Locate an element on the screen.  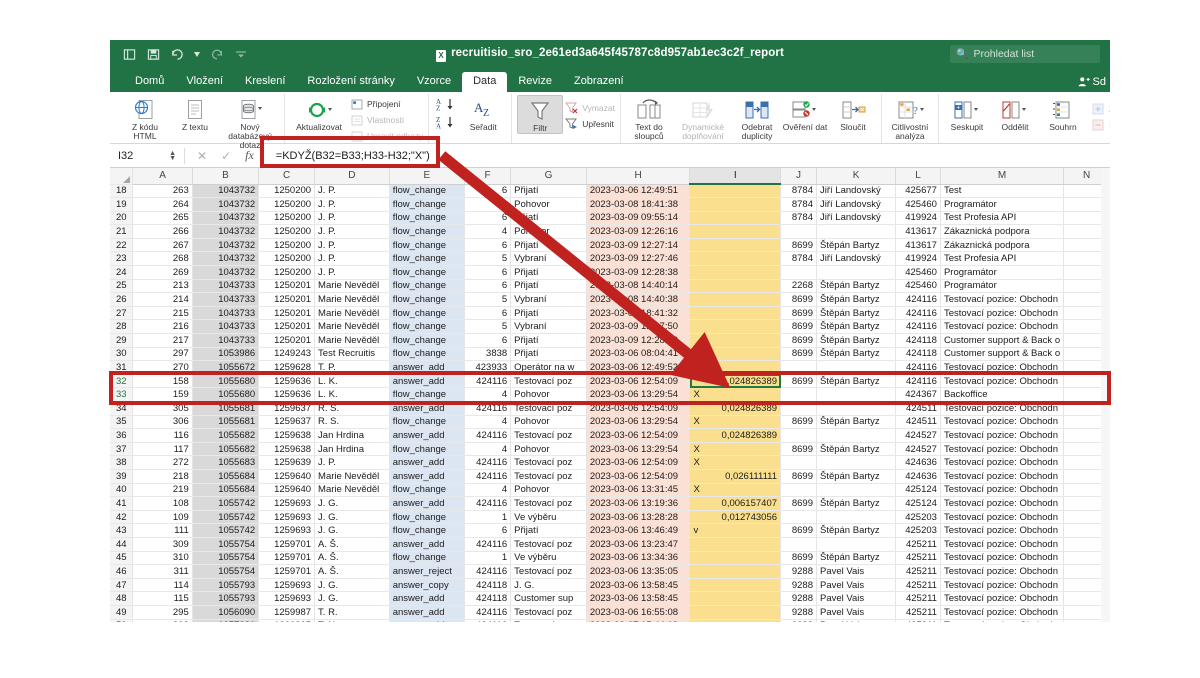
name-box-spinner-icon: ▲ ▼ is located at coordinates (172, 156).